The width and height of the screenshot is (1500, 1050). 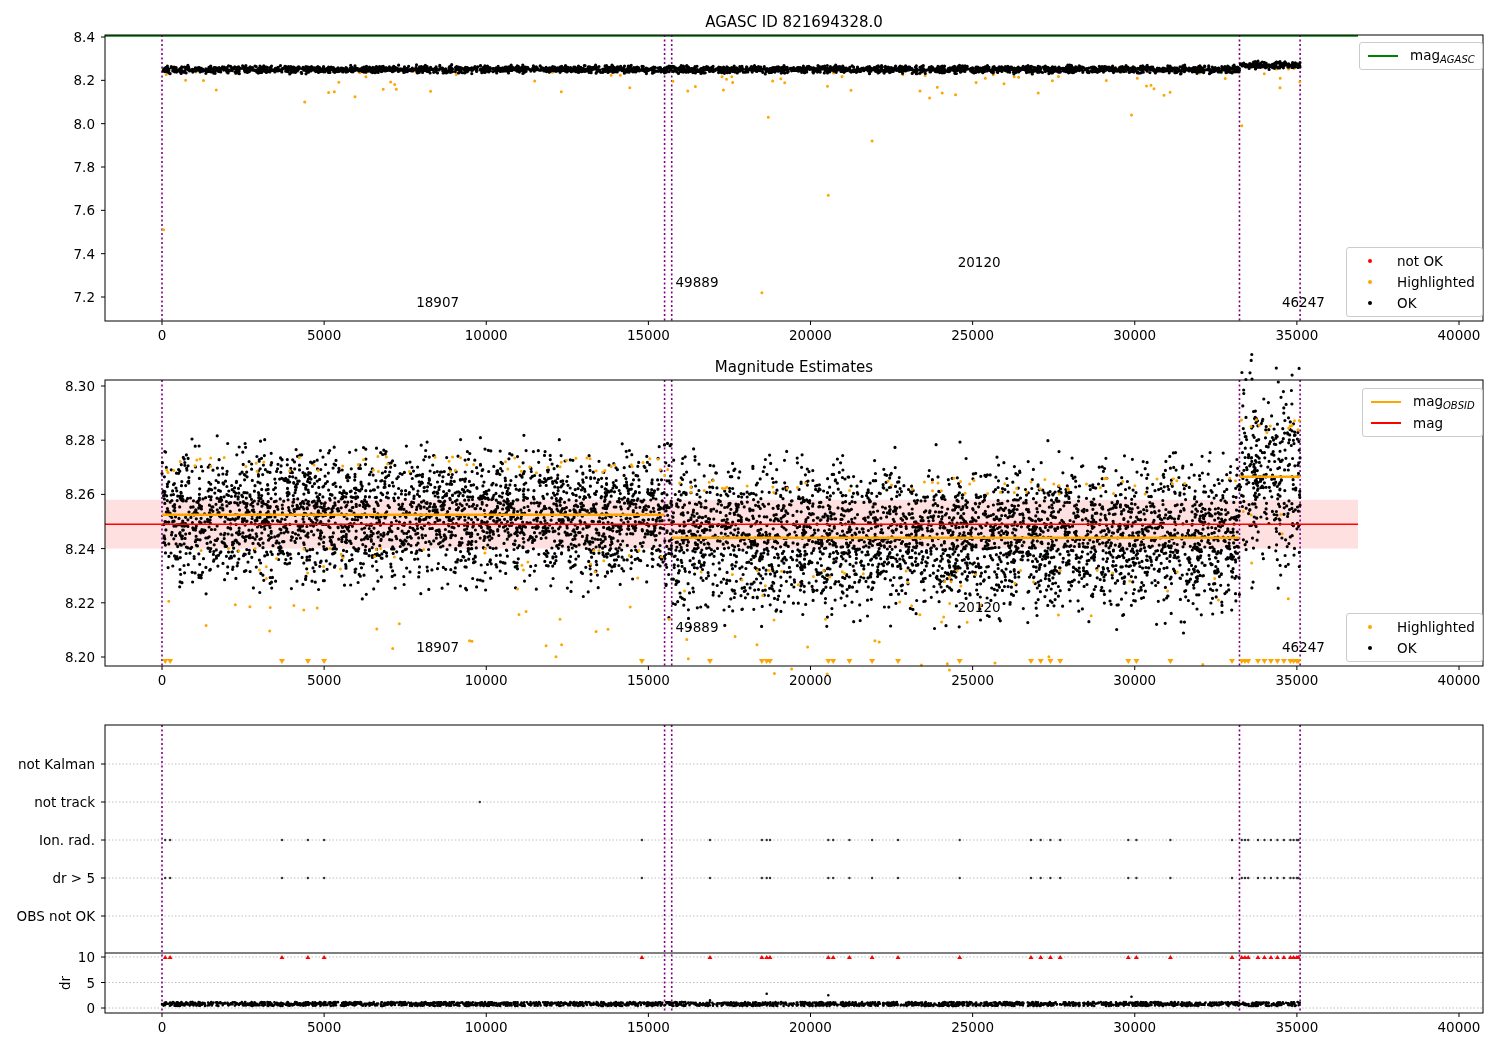 What do you see at coordinates (64, 802) in the screenshot?
I see `flag-row-label: not track` at bounding box center [64, 802].